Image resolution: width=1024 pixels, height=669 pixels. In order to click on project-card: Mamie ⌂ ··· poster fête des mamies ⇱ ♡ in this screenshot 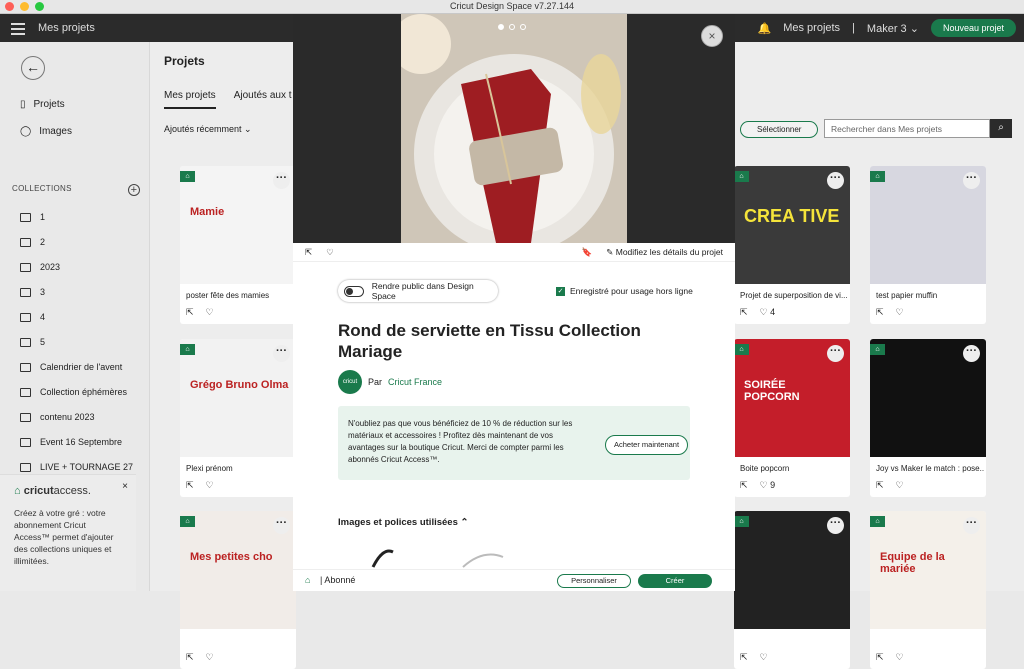, I will do `click(238, 245)`.